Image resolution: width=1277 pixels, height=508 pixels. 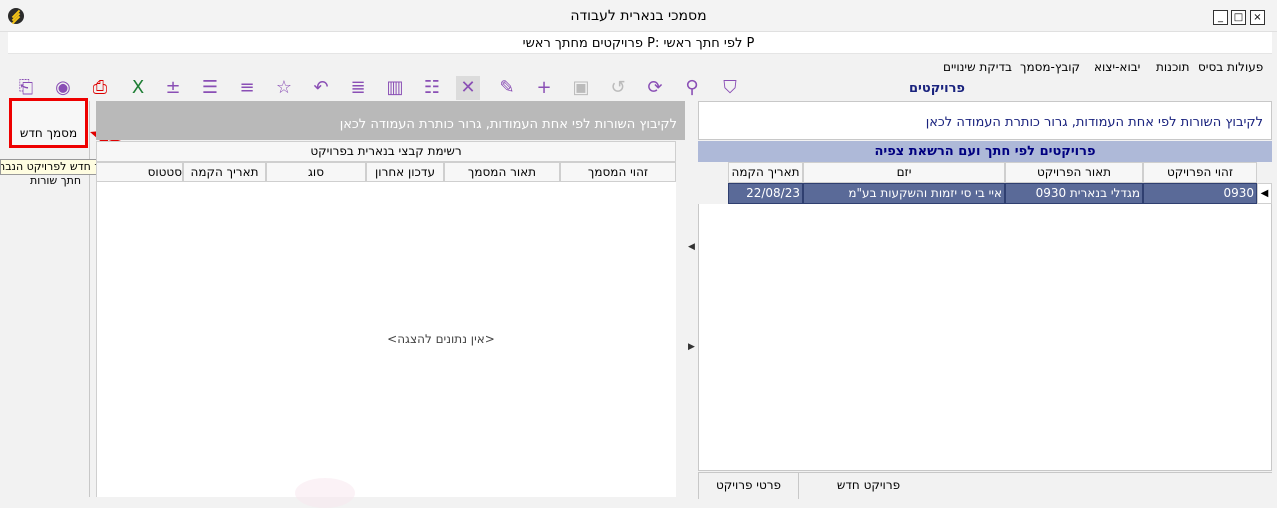 I want to click on column-document-id: זהוי המסמך, so click(x=618, y=172).